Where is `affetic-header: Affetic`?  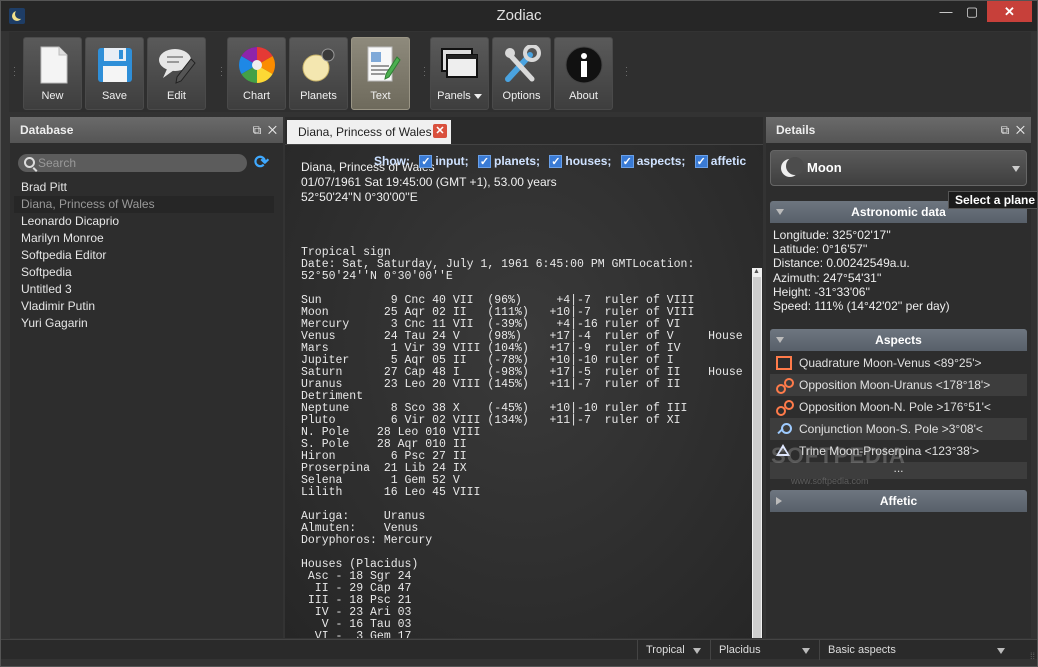 affetic-header: Affetic is located at coordinates (898, 501).